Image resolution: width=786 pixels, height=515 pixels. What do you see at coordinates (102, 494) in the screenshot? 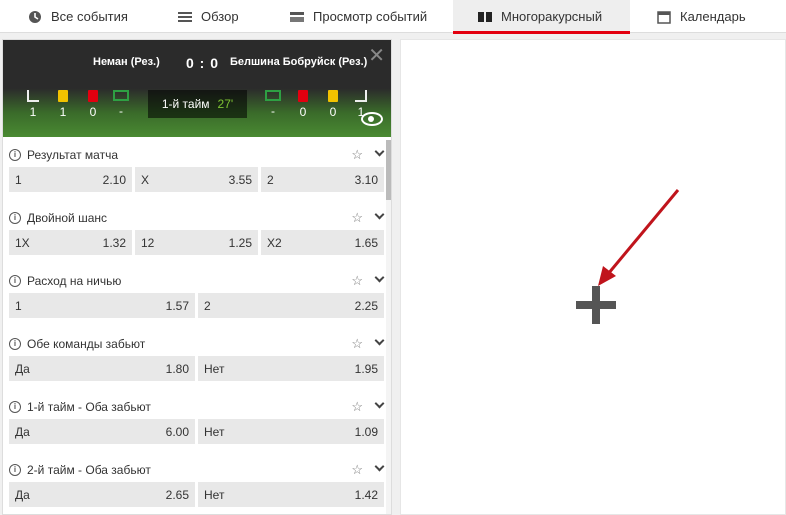
I see `odd-button: Да 2.65` at bounding box center [102, 494].